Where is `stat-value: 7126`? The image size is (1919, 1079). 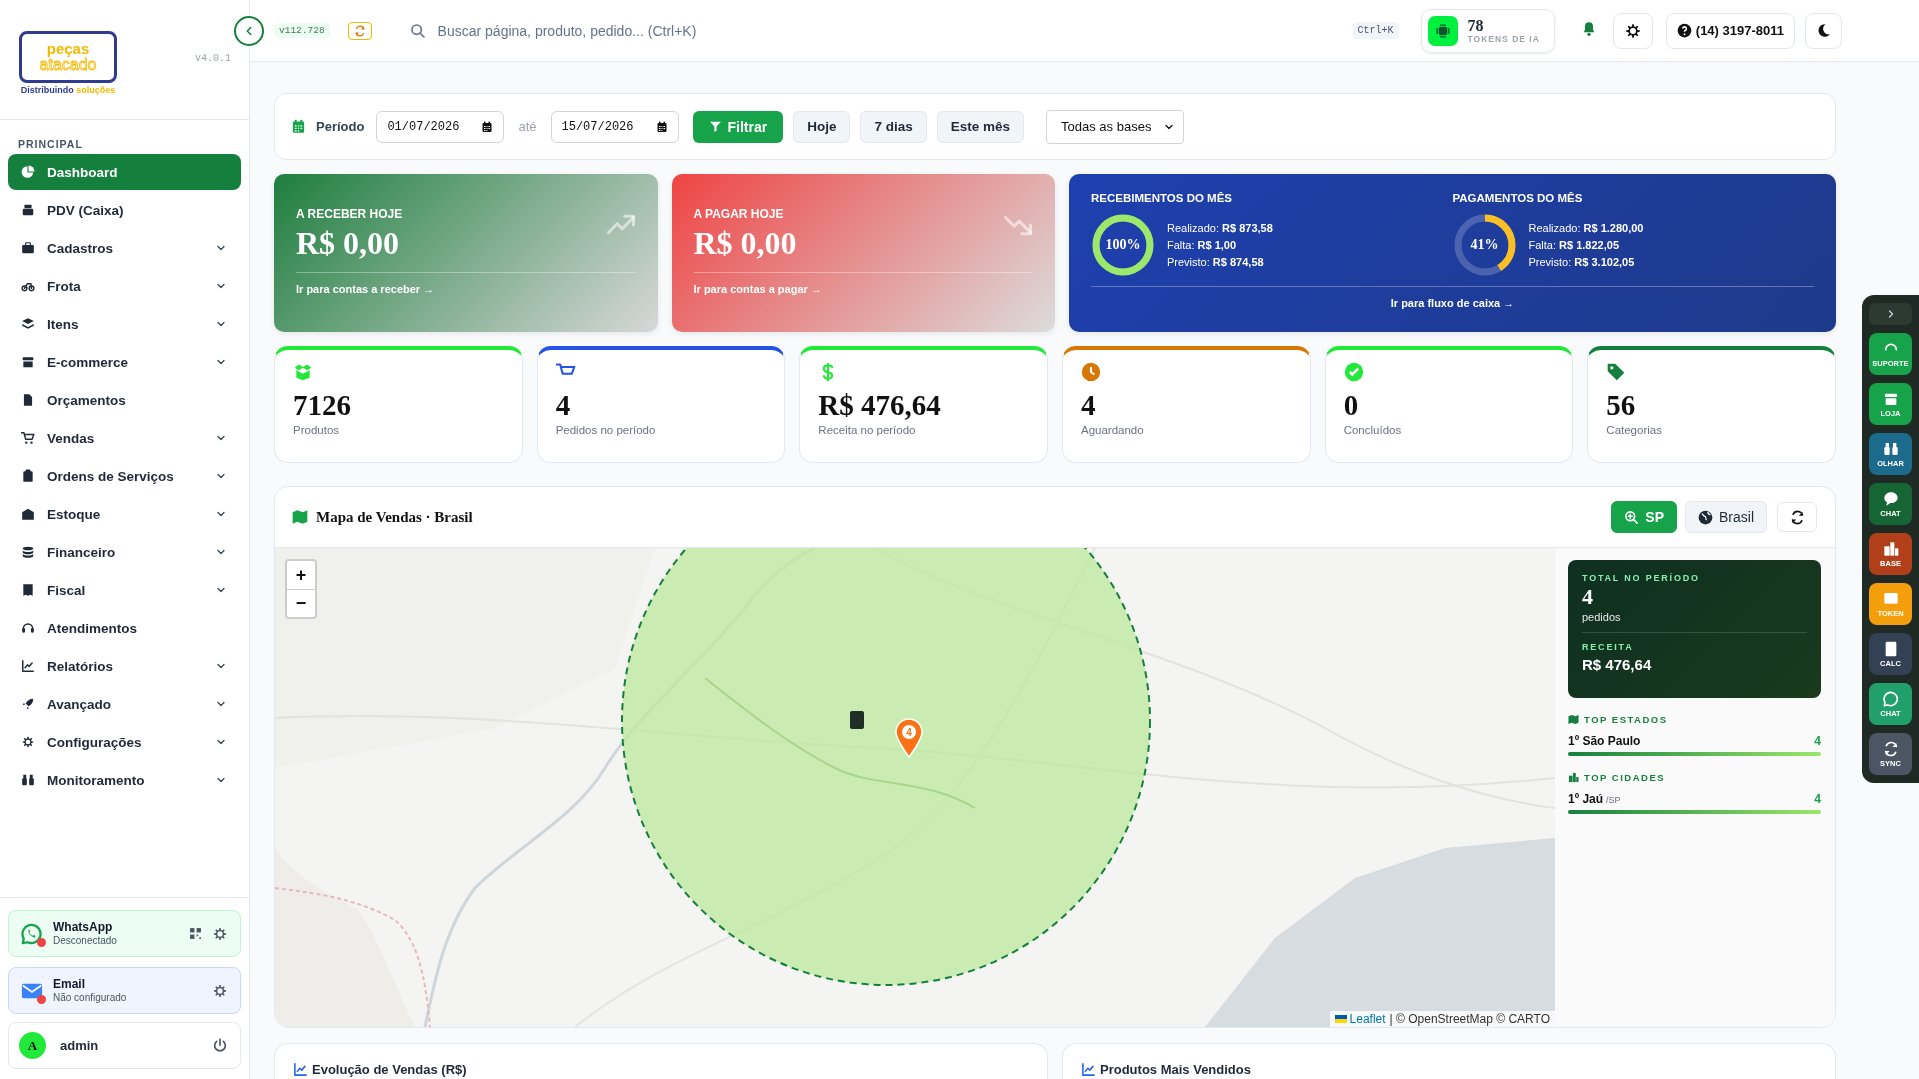
stat-value: 7126 is located at coordinates (322, 406).